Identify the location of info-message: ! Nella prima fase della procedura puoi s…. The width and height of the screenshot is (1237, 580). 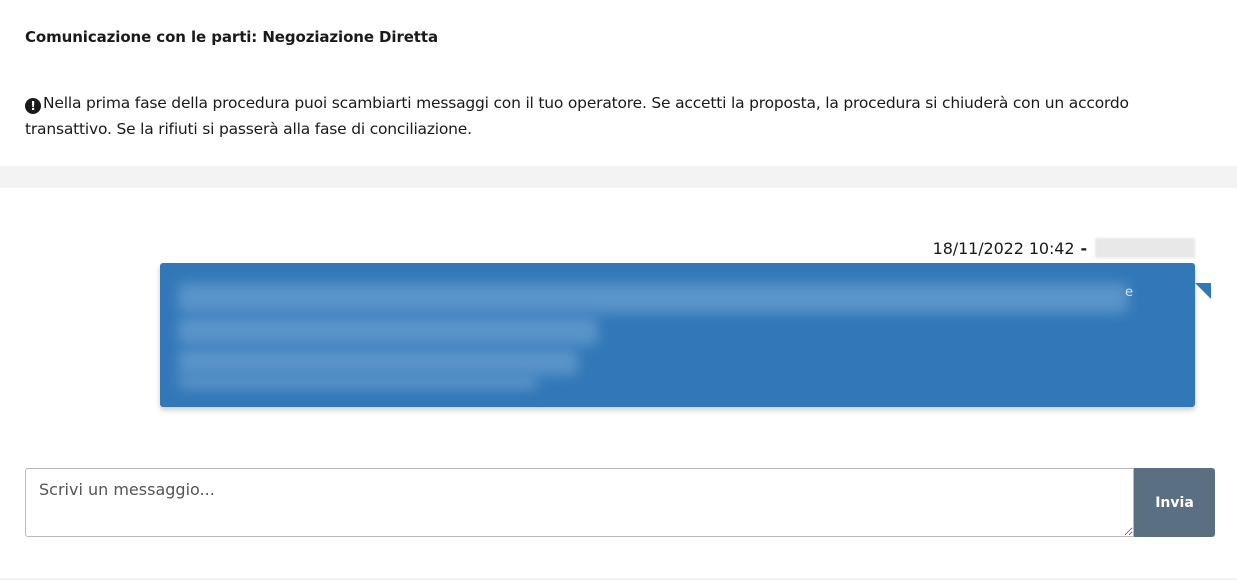
(622, 116).